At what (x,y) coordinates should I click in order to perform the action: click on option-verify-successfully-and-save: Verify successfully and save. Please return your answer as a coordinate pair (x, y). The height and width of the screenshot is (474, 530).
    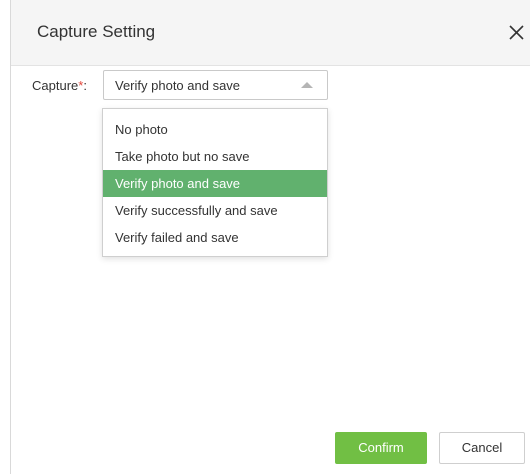
    Looking at the image, I should click on (215, 210).